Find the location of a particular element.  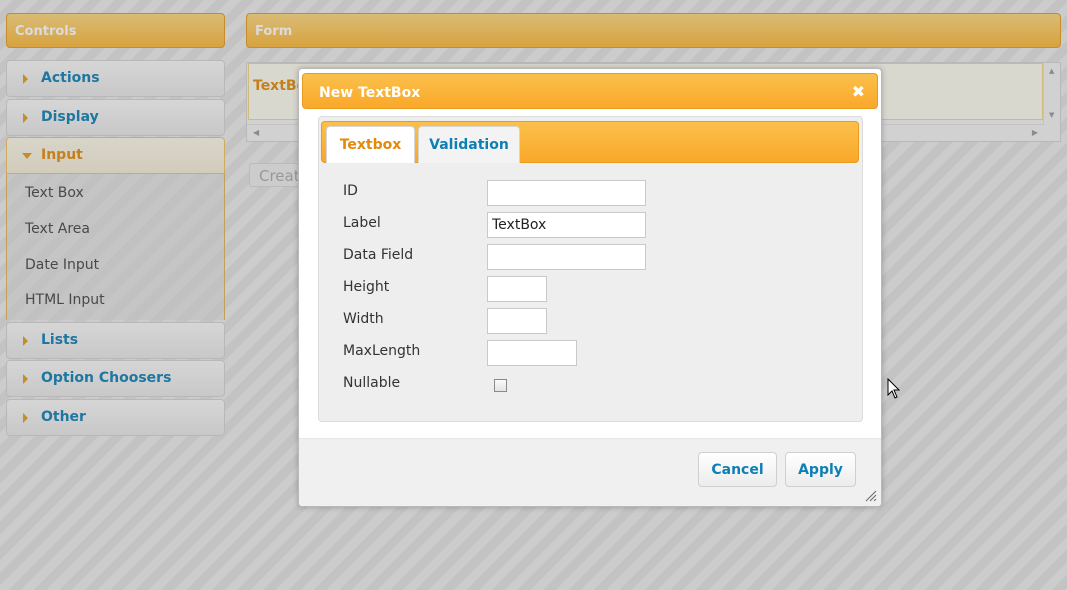

width-field is located at coordinates (517, 321).